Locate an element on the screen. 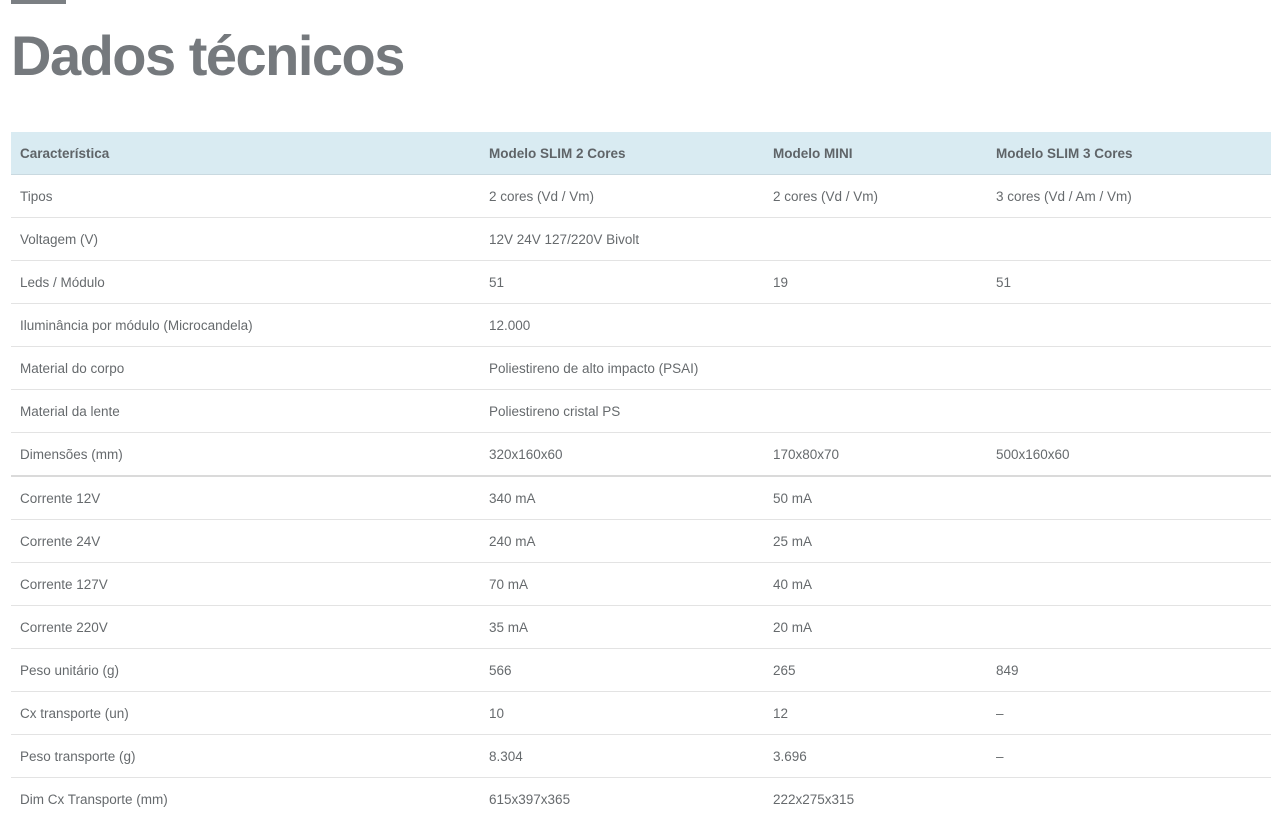 The image size is (1278, 820). table-row: Peso unitário (g) 566 265 849 is located at coordinates (641, 670).